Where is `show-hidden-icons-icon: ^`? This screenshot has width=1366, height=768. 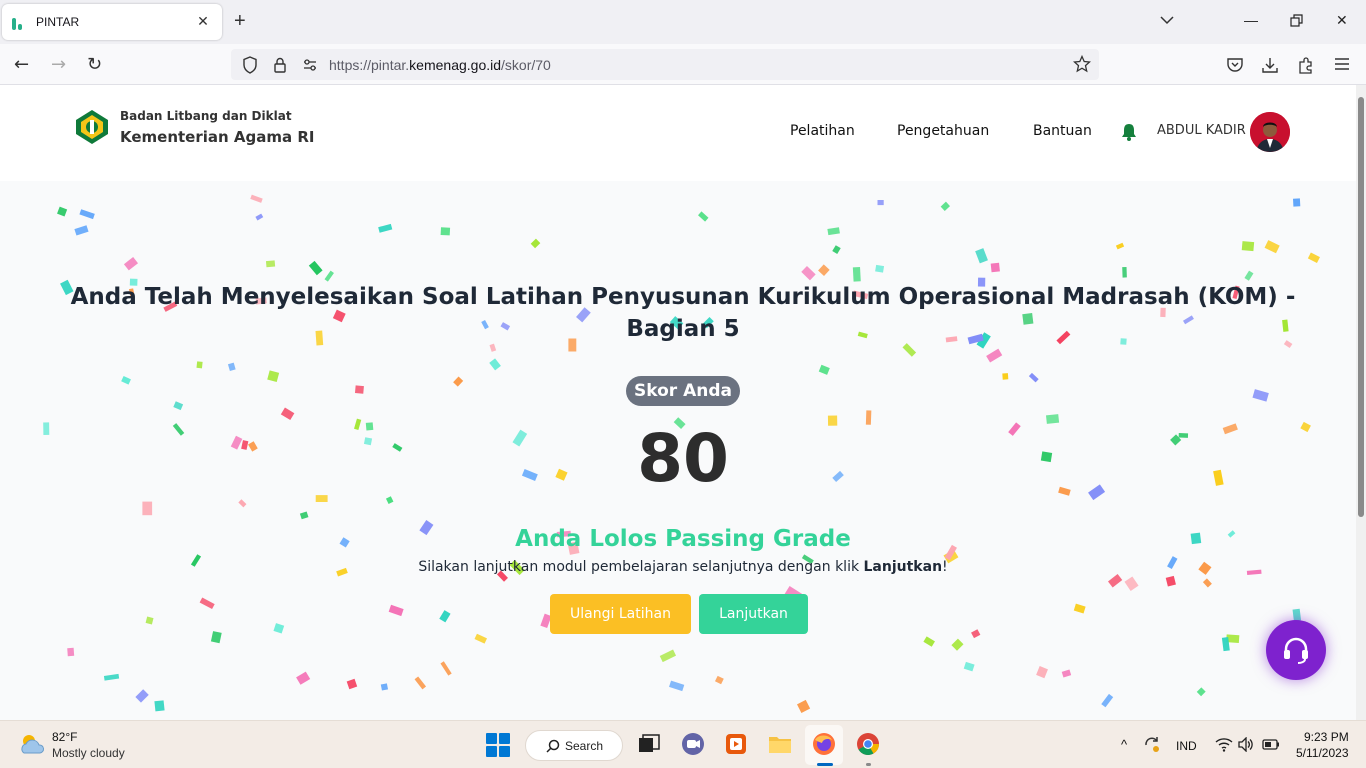
show-hidden-icons-icon: ^ is located at coordinates (1124, 744).